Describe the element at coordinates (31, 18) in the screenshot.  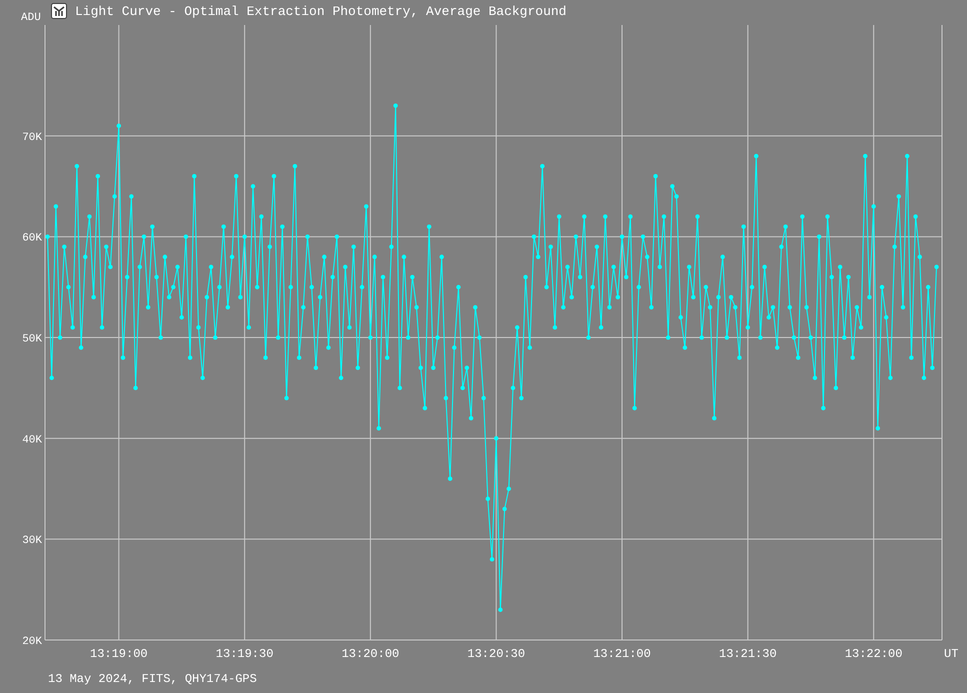
I see `axis-title: ADU` at that location.